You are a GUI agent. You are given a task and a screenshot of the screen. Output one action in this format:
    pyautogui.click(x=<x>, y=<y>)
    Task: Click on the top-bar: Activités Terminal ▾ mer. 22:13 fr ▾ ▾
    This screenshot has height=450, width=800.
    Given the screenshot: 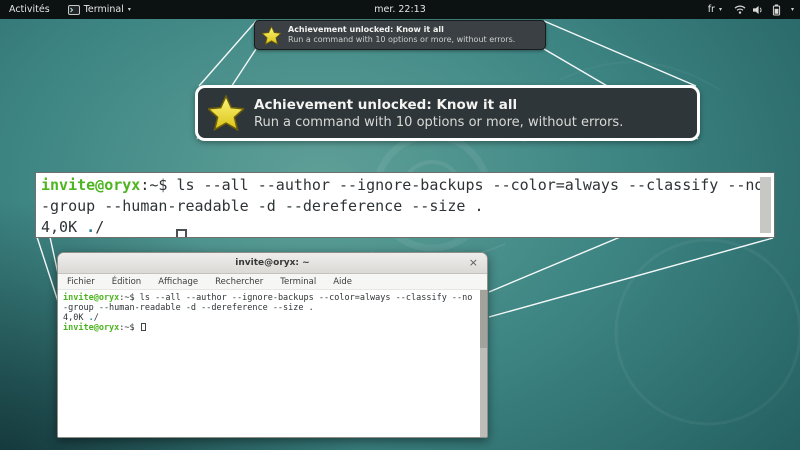 What is the action you would take?
    pyautogui.click(x=400, y=9)
    